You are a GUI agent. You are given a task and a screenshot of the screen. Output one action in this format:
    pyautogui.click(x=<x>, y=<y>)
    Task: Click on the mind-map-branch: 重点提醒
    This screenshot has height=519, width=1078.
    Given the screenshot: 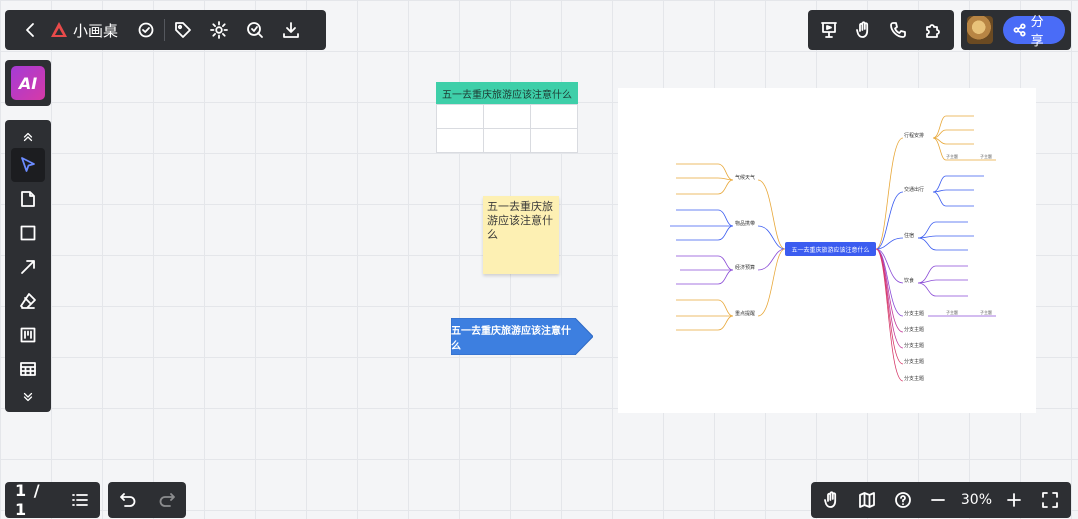 What is the action you would take?
    pyautogui.click(x=745, y=313)
    